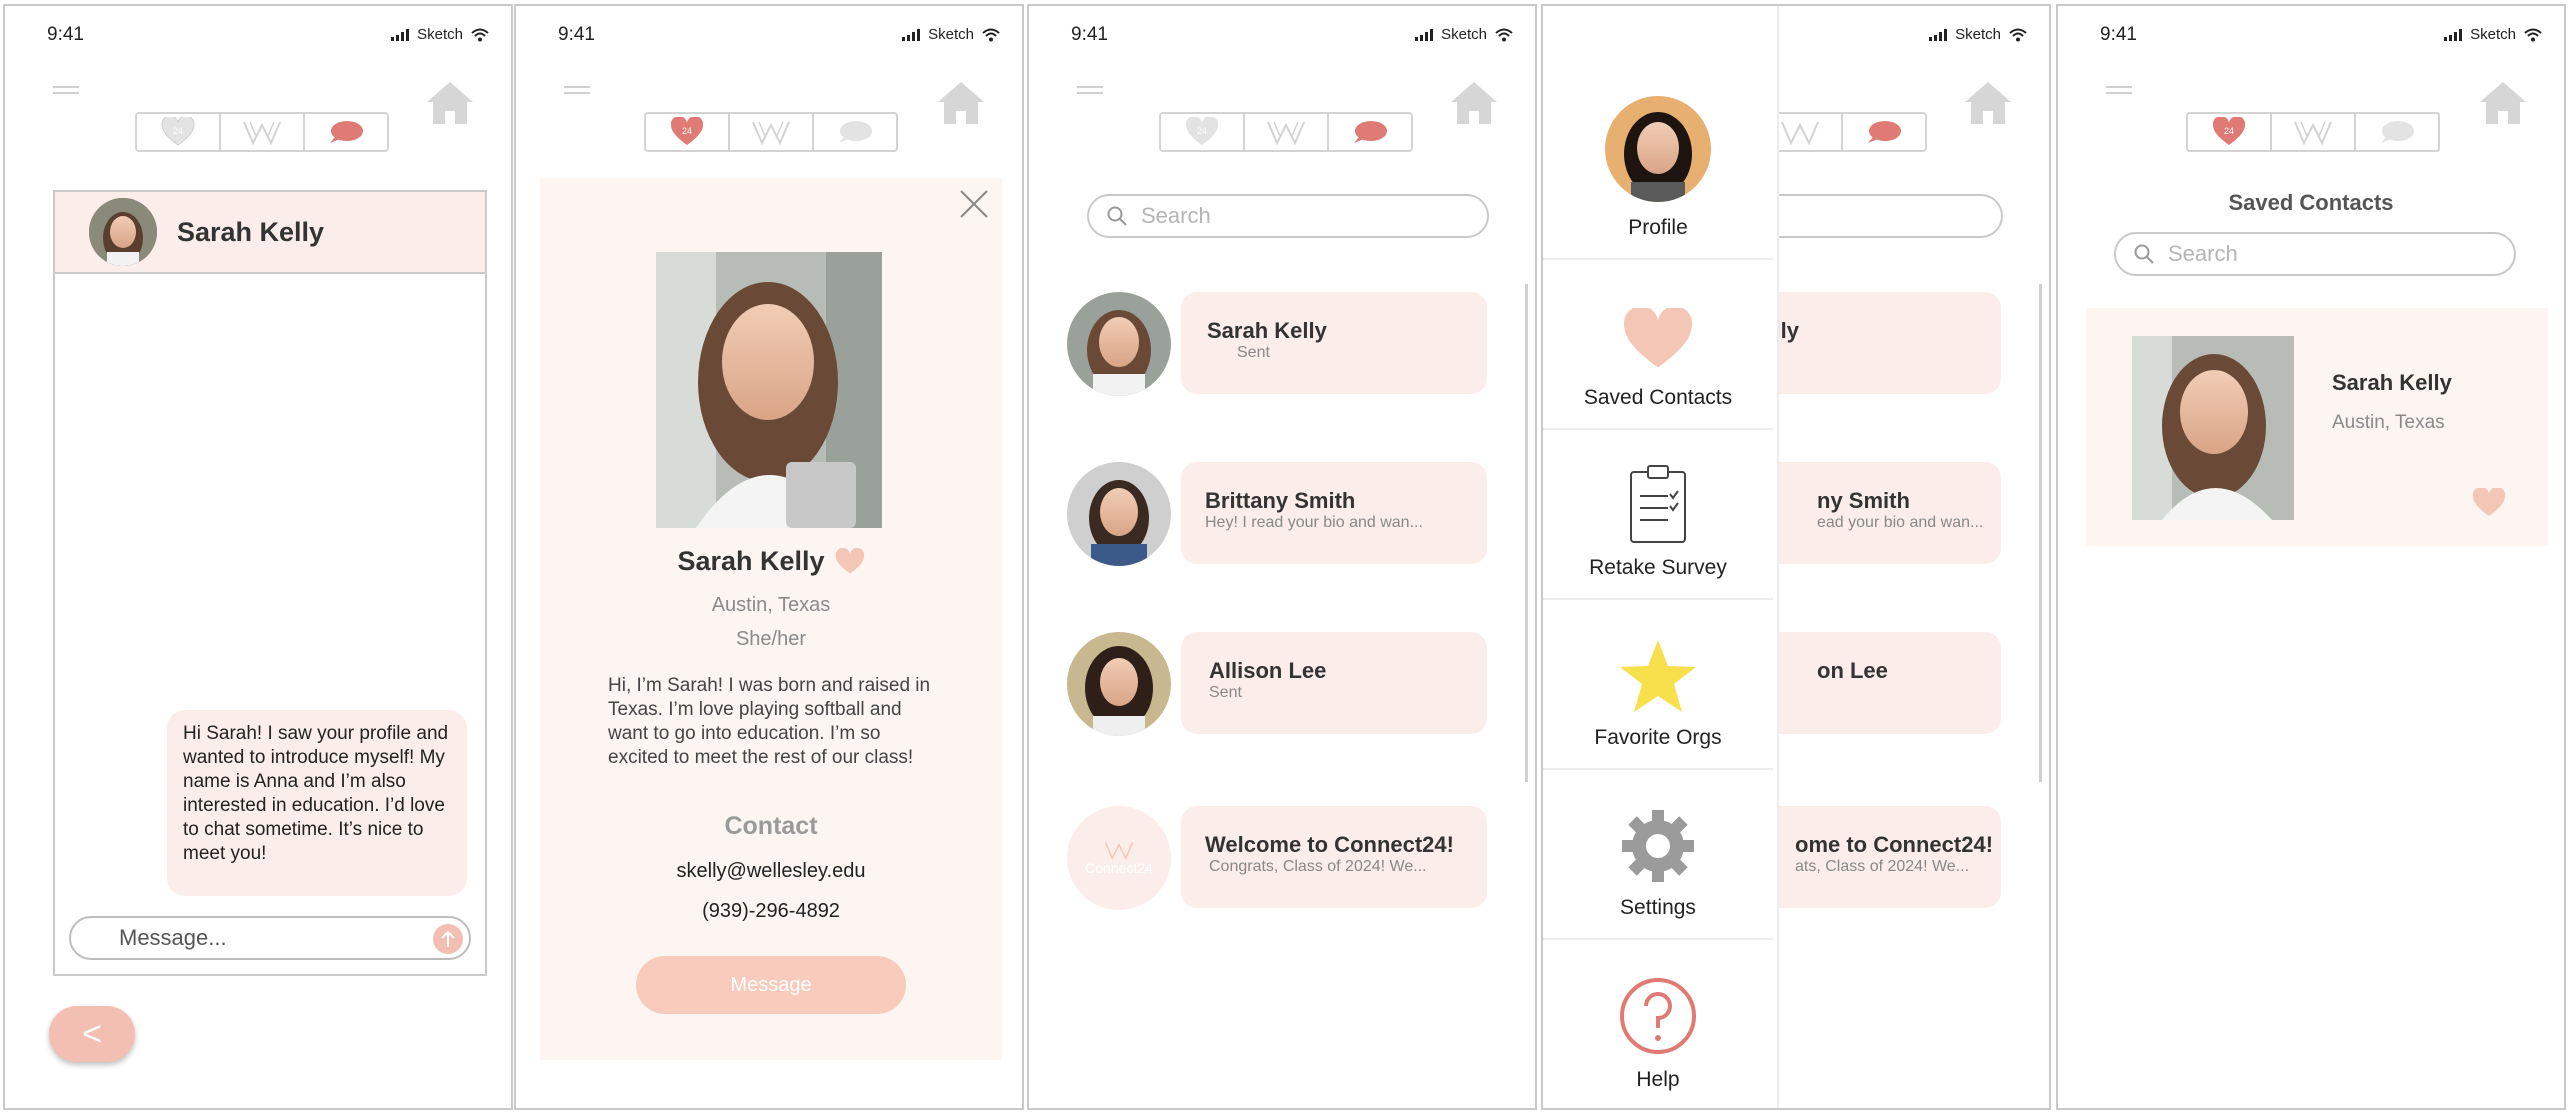 The height and width of the screenshot is (1114, 2576). I want to click on conversation-name: Allison Lee, so click(1268, 670).